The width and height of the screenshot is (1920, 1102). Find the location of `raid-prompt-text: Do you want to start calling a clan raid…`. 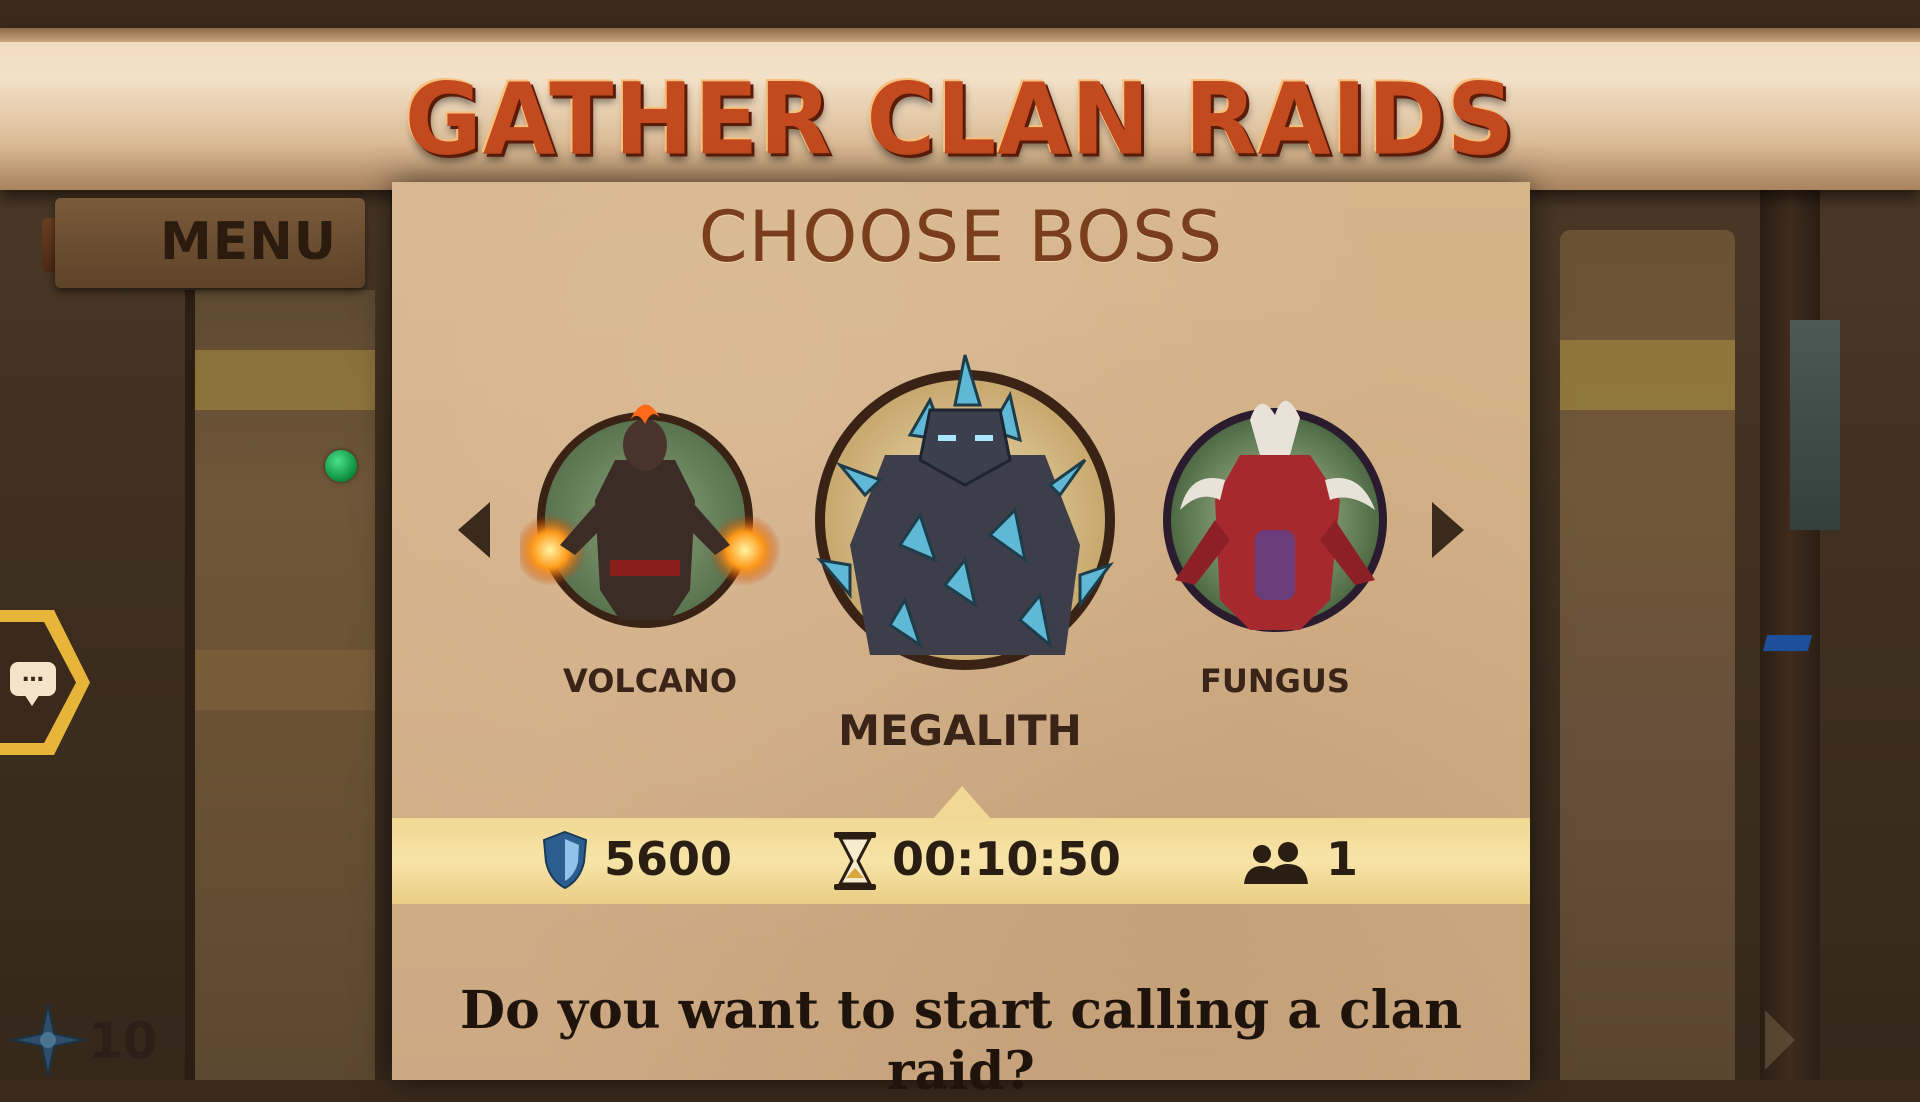

raid-prompt-text: Do you want to start calling a clan raid… is located at coordinates (961, 1041).